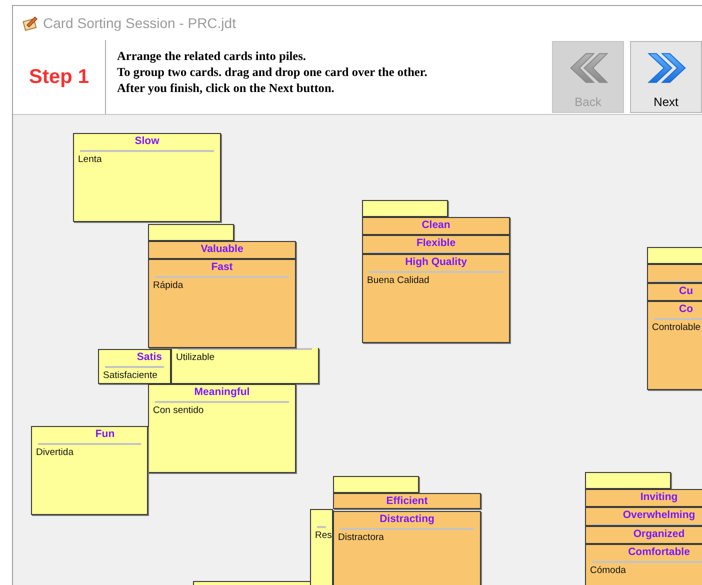 This screenshot has width=702, height=585. I want to click on card-title: Clean, so click(436, 225).